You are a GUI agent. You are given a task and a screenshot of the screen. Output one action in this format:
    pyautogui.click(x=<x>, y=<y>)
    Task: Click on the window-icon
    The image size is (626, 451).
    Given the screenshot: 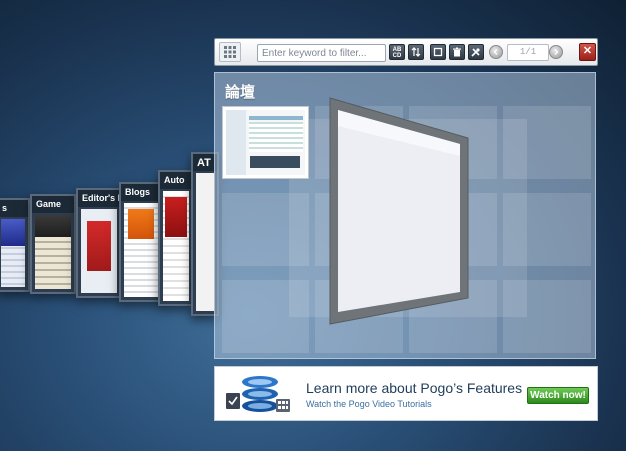 What is the action you would take?
    pyautogui.click(x=438, y=52)
    